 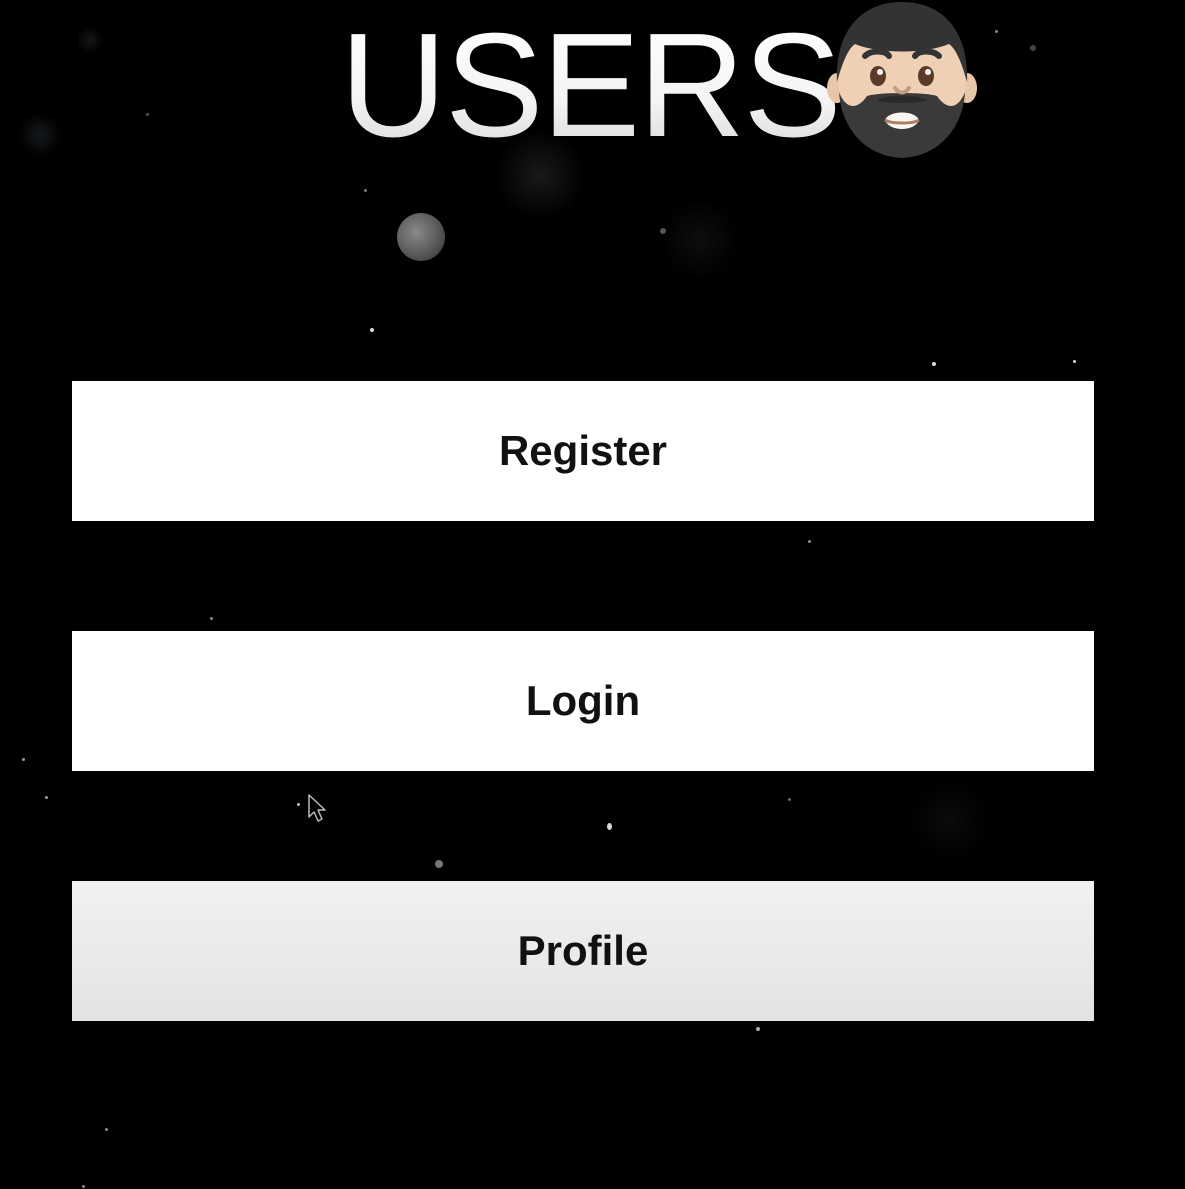 I want to click on login-button: Login, so click(x=583, y=701).